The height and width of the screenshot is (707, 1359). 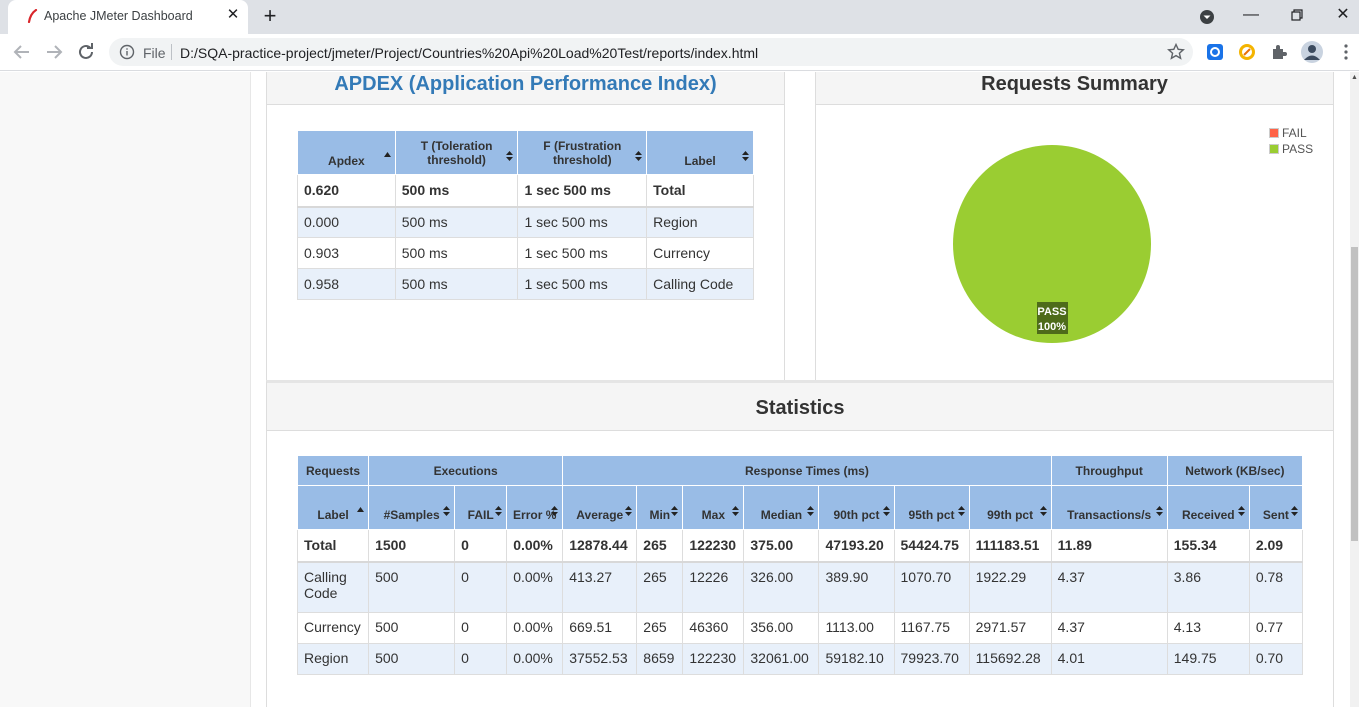 I want to click on group-executions: Executions, so click(x=466, y=470).